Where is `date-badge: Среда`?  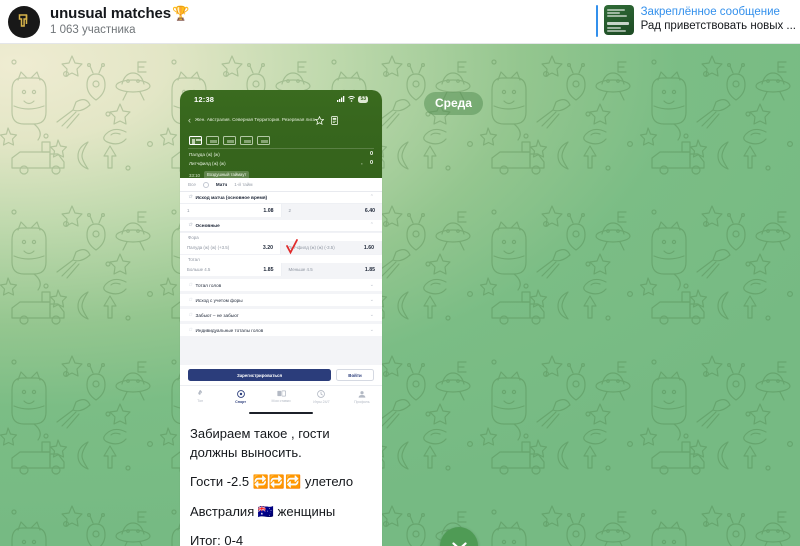 date-badge: Среда is located at coordinates (453, 103).